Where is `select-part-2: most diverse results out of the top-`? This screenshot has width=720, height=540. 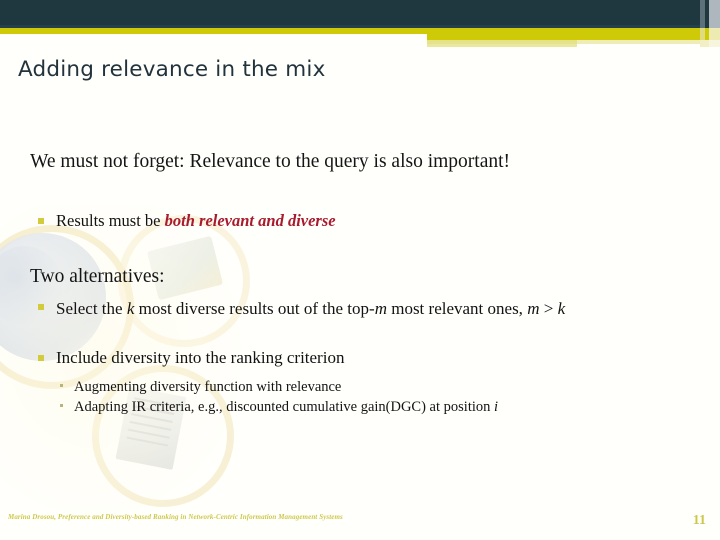 select-part-2: most diverse results out of the top- is located at coordinates (254, 308).